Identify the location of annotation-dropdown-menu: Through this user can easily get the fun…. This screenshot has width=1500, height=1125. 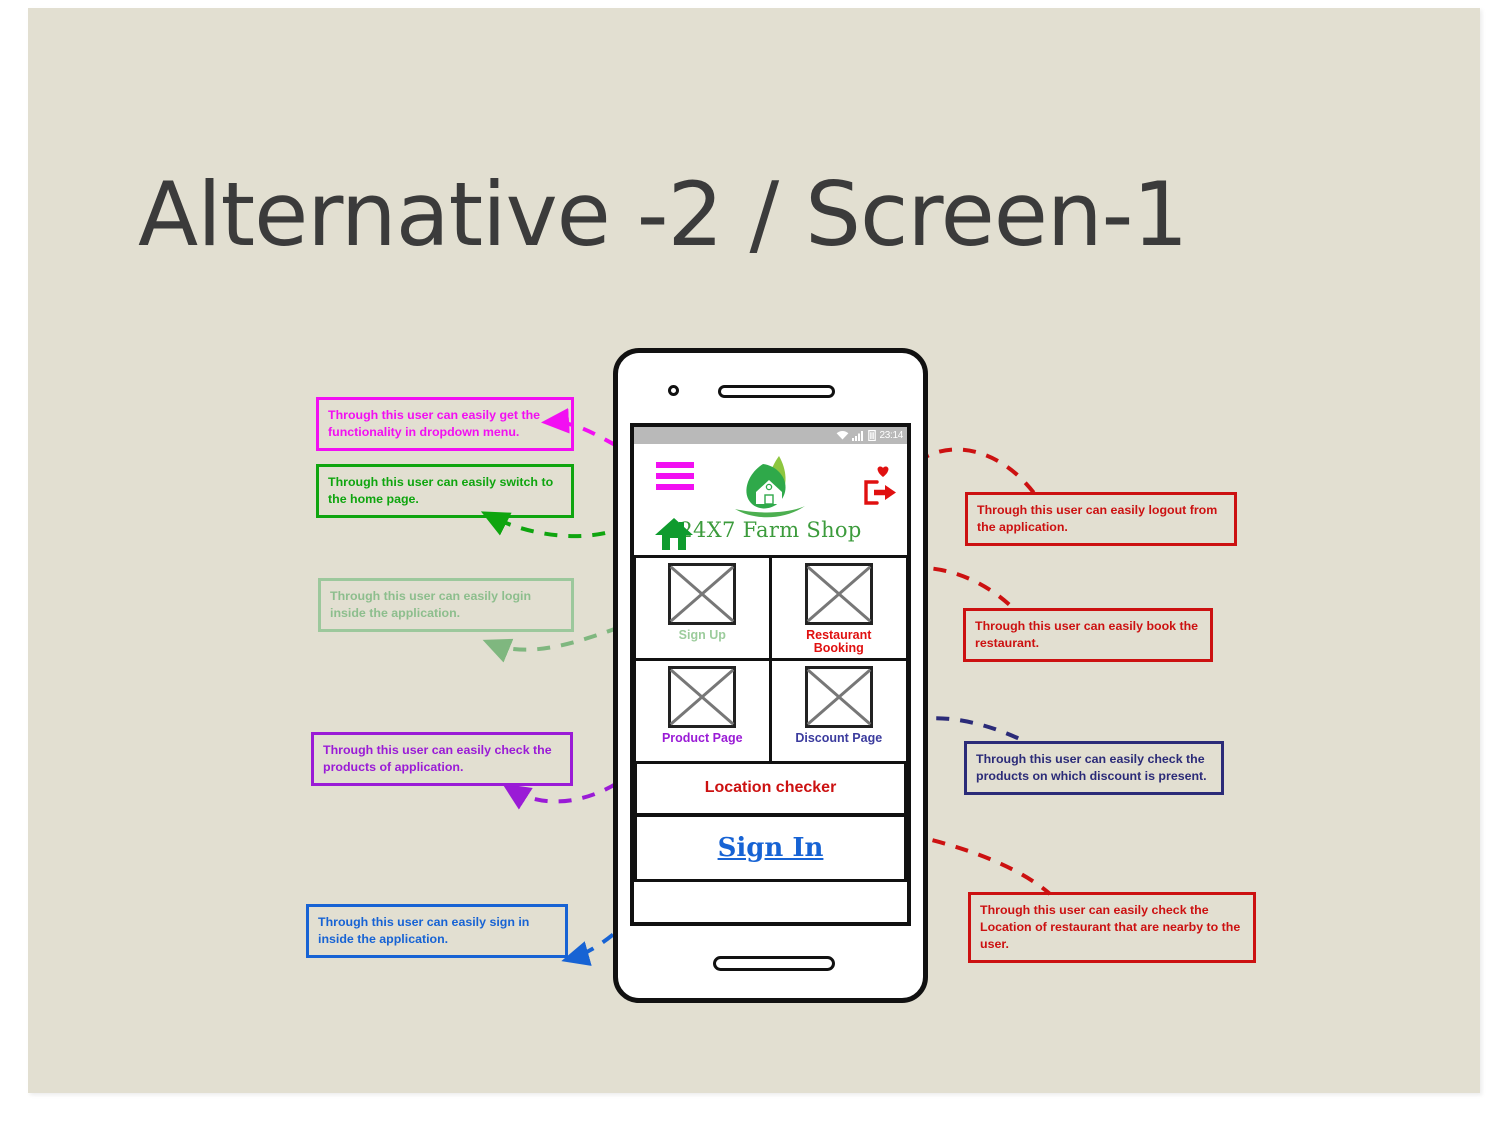
(445, 424).